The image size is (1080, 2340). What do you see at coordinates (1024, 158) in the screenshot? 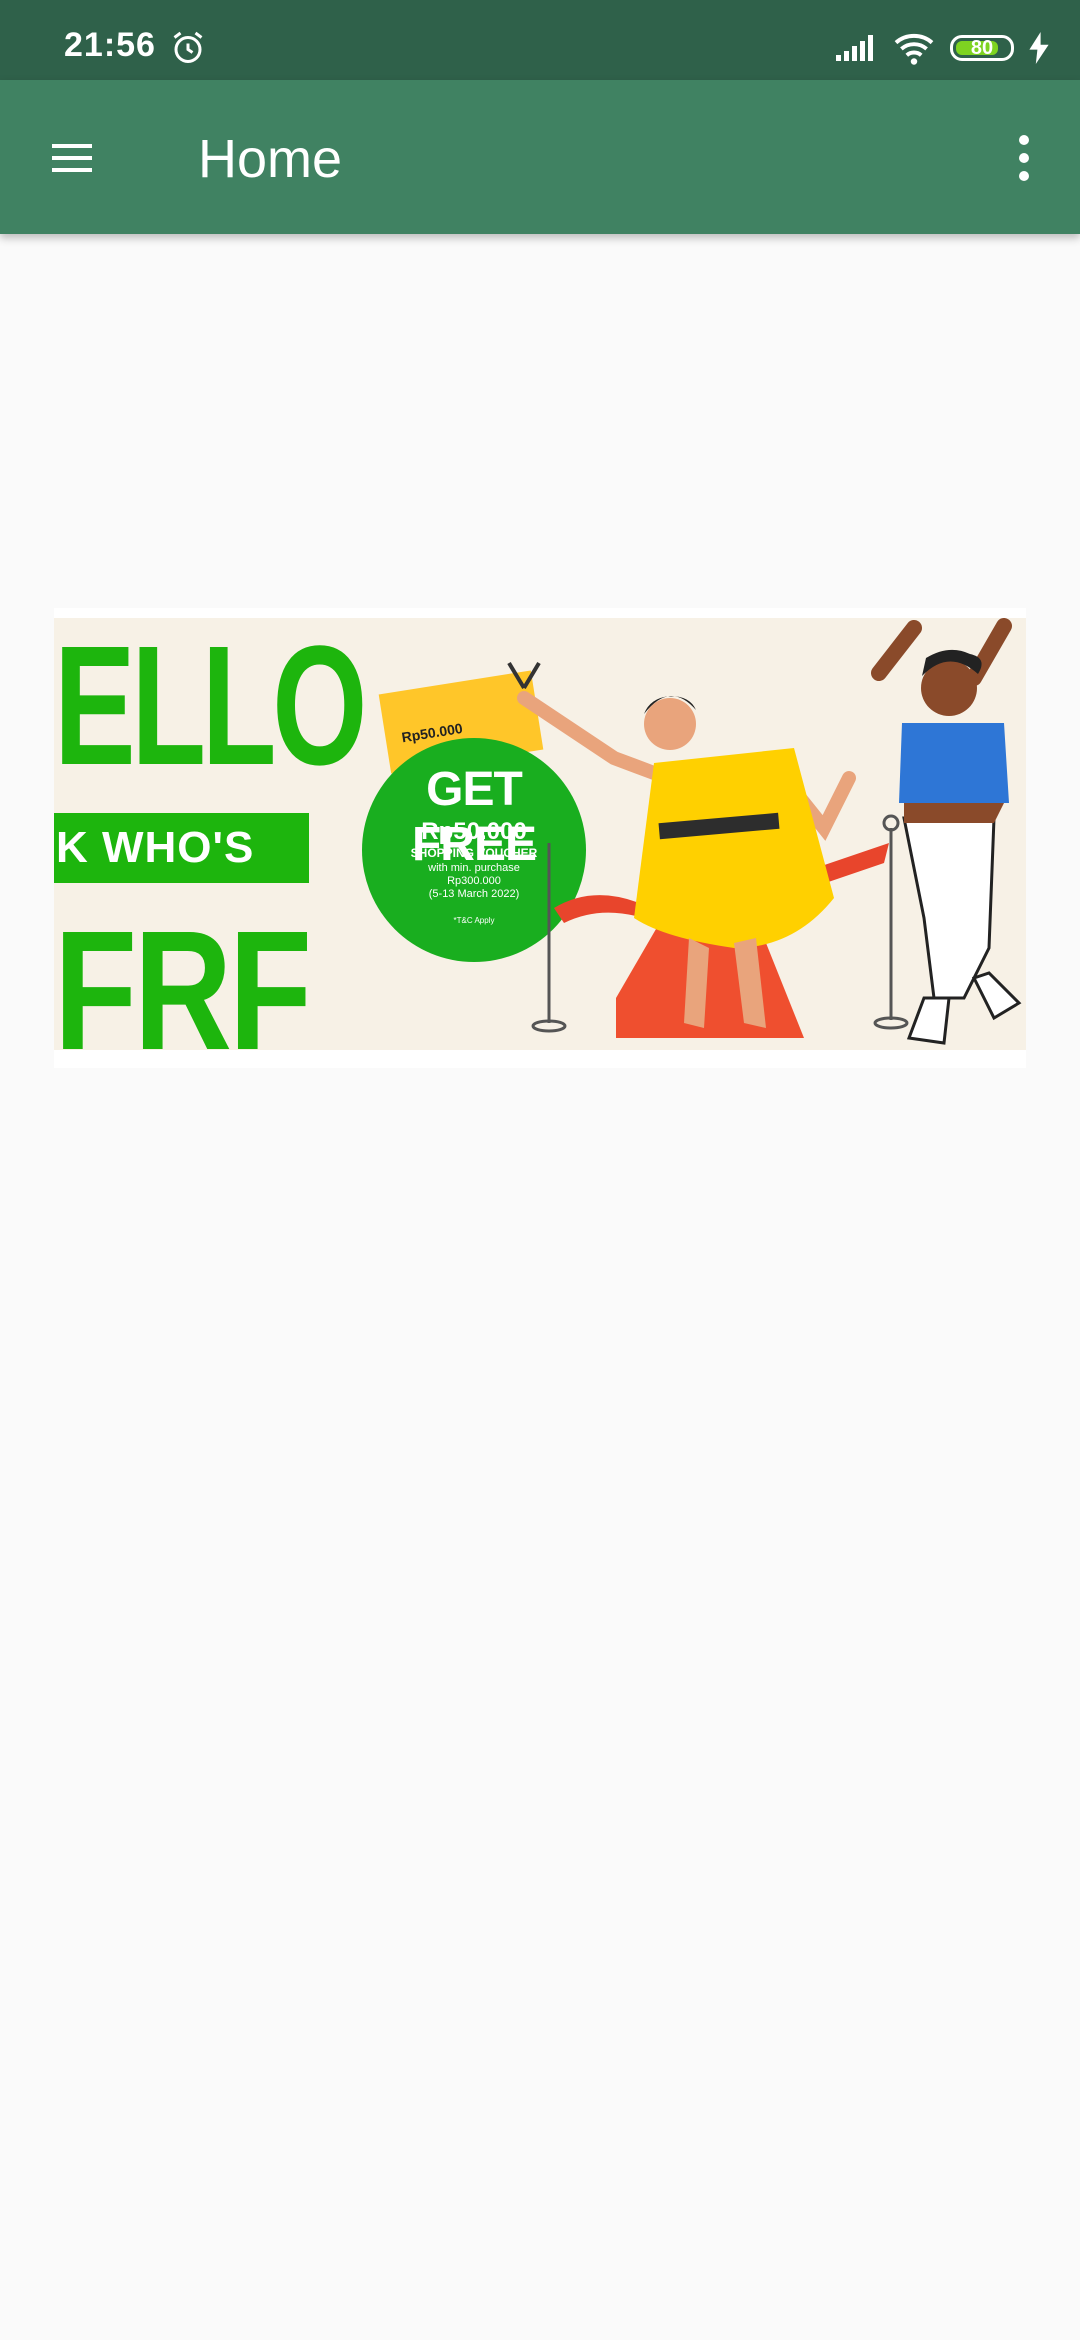
I see `more-vertical-icon` at bounding box center [1024, 158].